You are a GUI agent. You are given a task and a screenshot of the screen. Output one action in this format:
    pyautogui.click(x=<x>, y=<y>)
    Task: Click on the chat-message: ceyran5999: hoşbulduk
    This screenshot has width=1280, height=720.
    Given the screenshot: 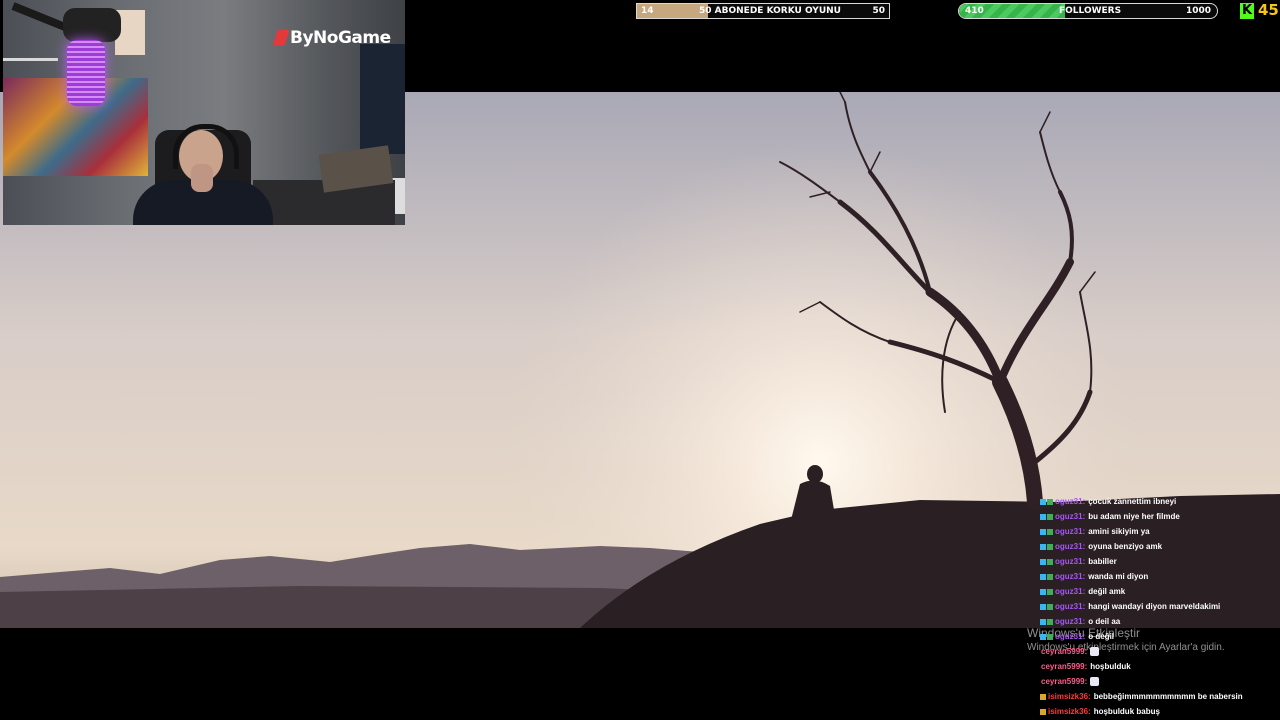 What is the action you would take?
    pyautogui.click(x=1158, y=666)
    